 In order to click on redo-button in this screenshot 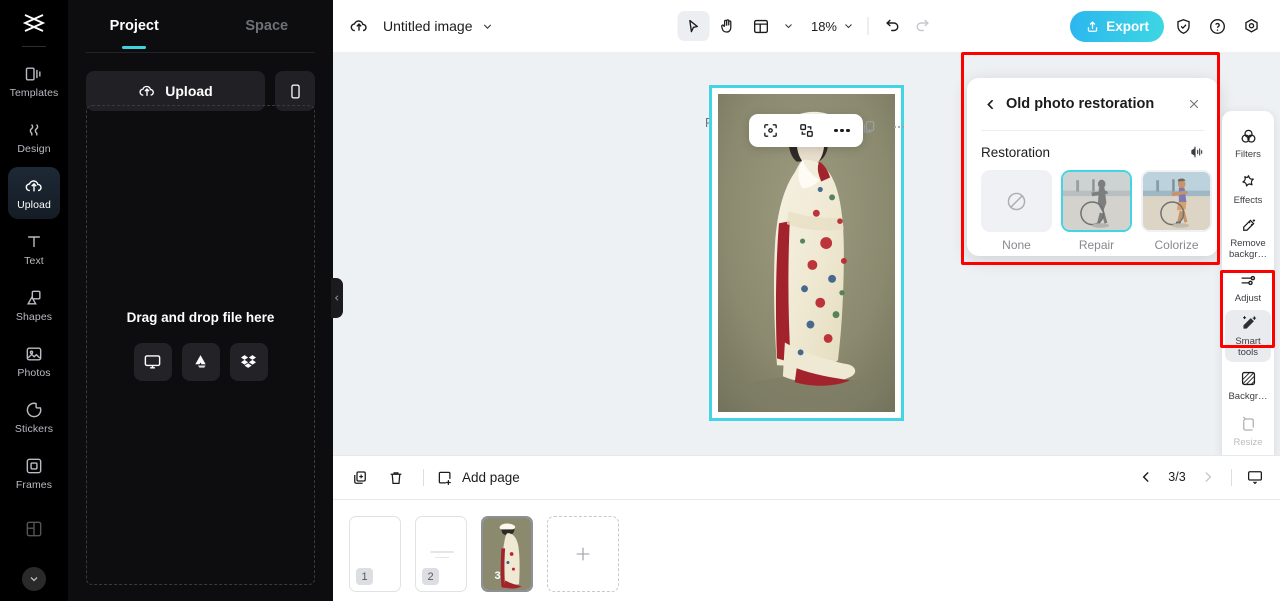, I will do `click(922, 26)`.